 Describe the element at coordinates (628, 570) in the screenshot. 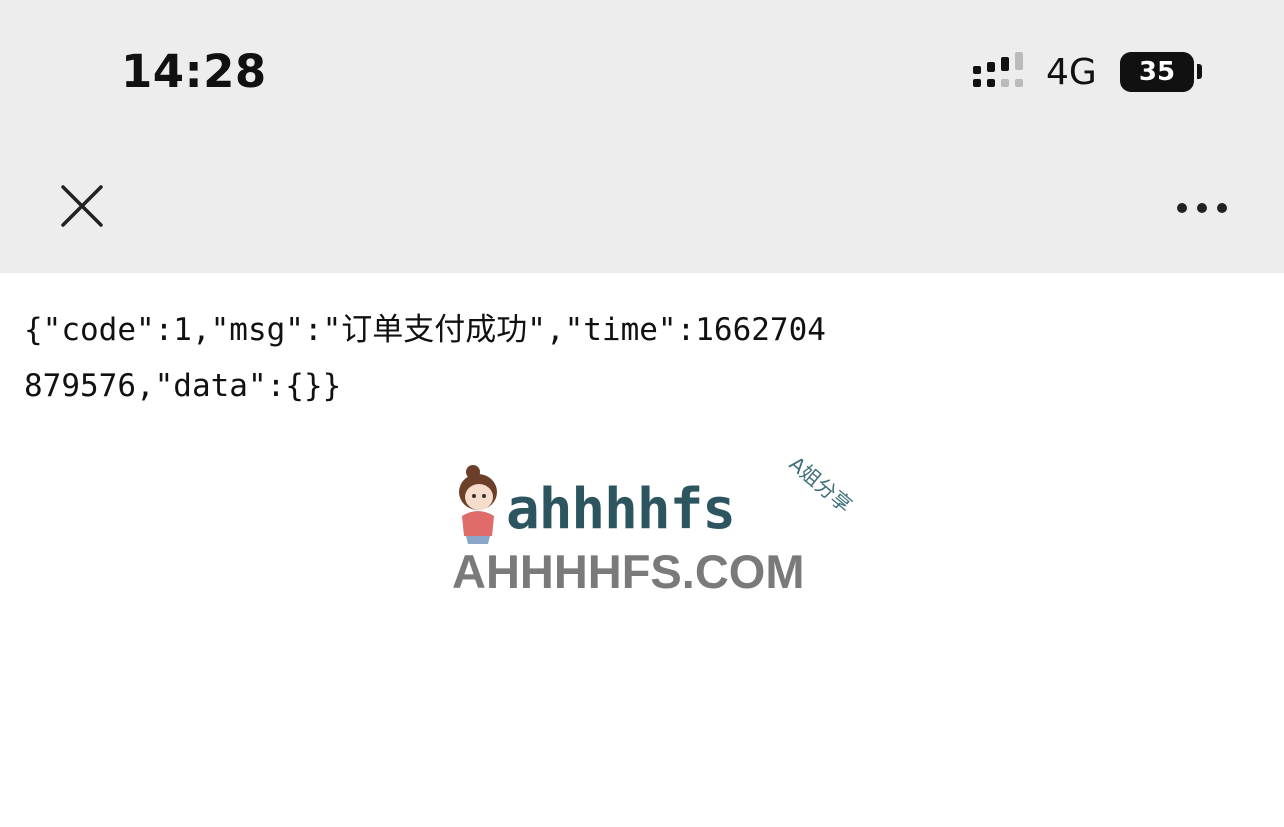

I see `site-domain: AHHHHFS.COM` at that location.